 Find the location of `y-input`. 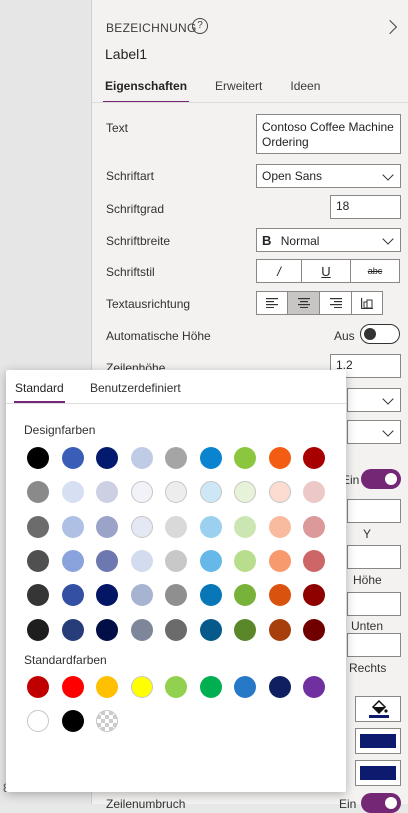

y-input is located at coordinates (374, 511).